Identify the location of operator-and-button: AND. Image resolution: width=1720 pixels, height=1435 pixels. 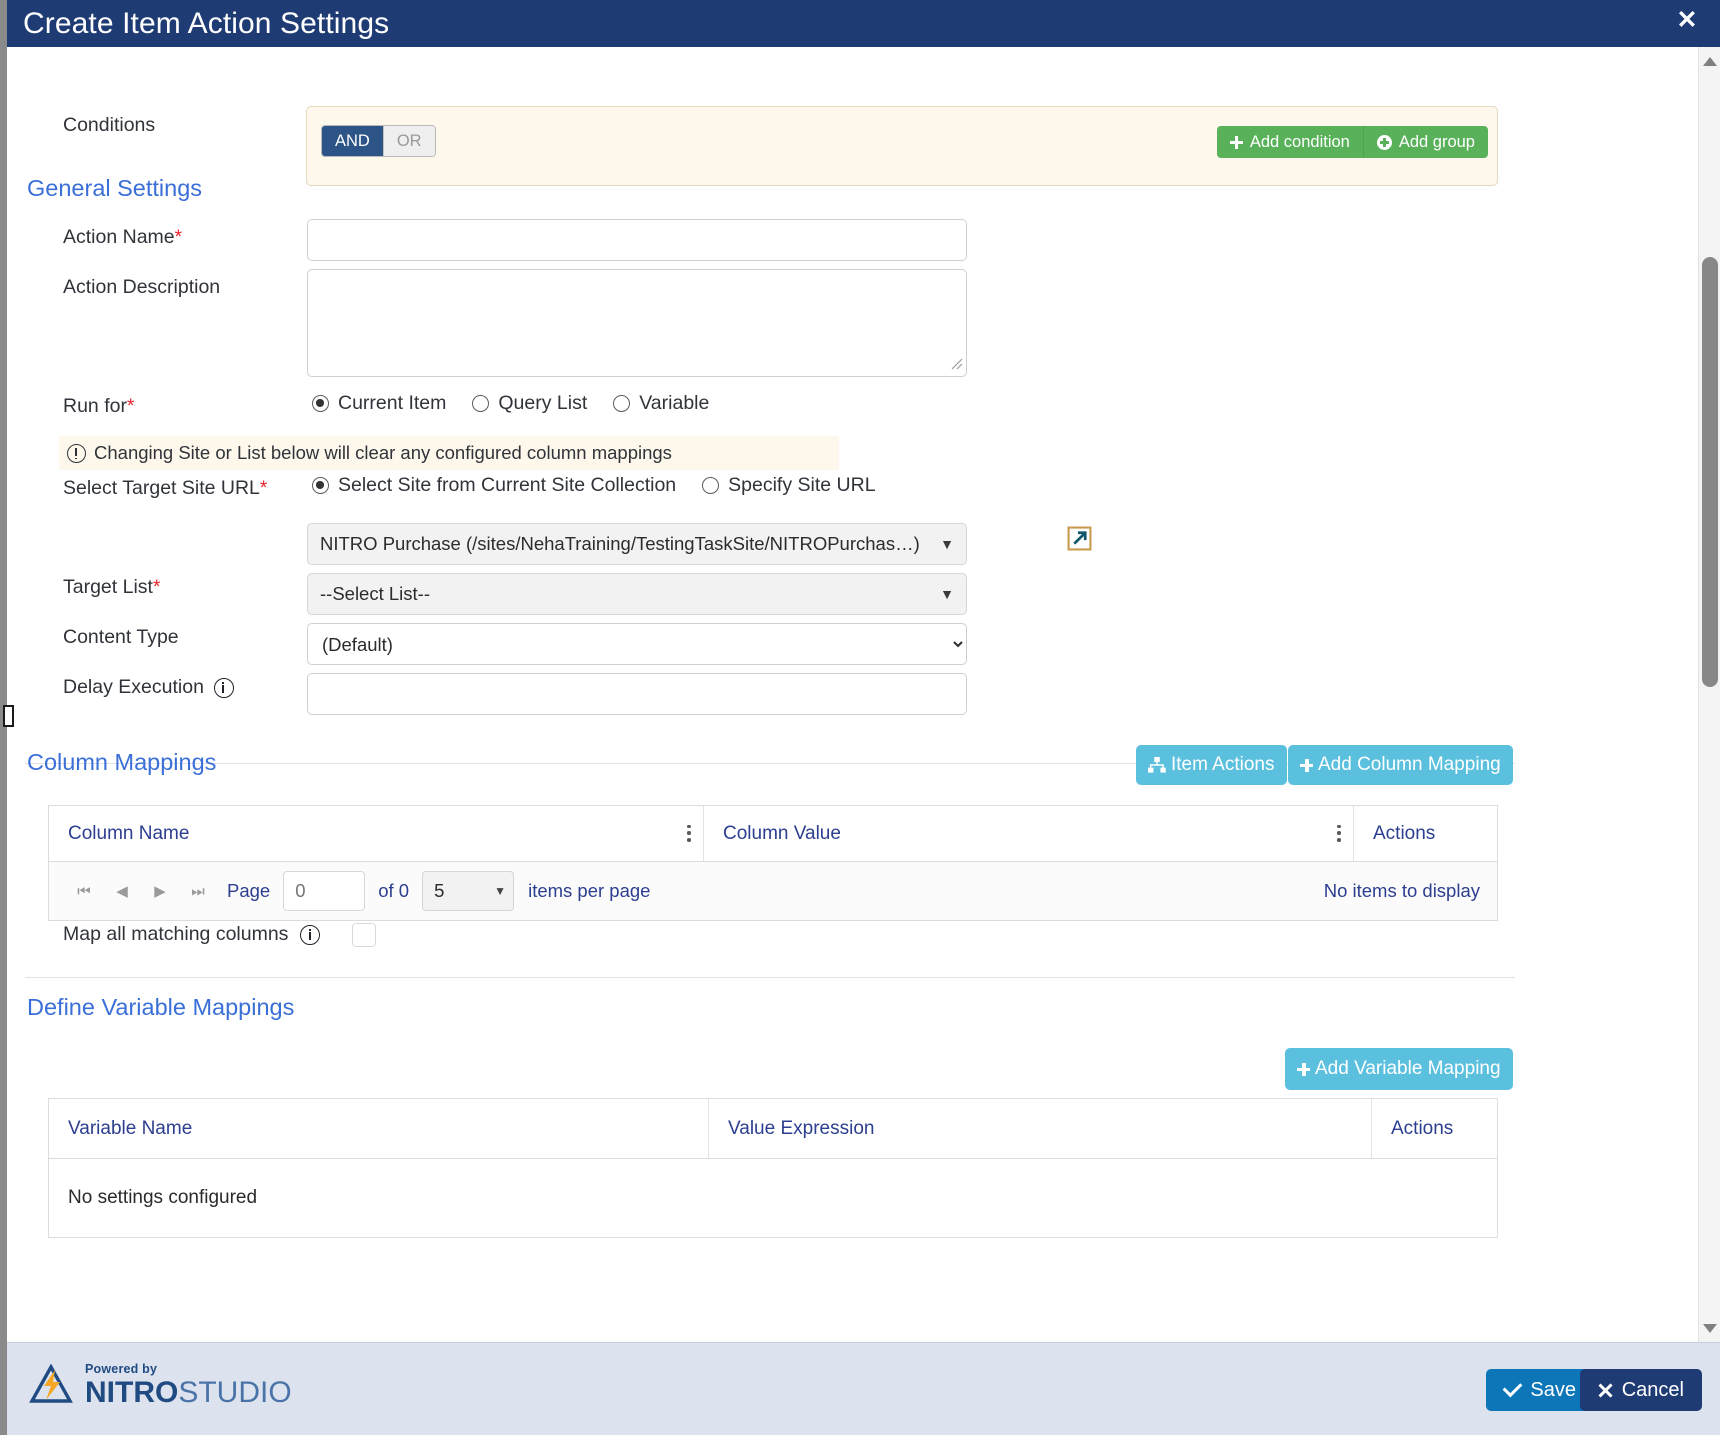
(352, 141).